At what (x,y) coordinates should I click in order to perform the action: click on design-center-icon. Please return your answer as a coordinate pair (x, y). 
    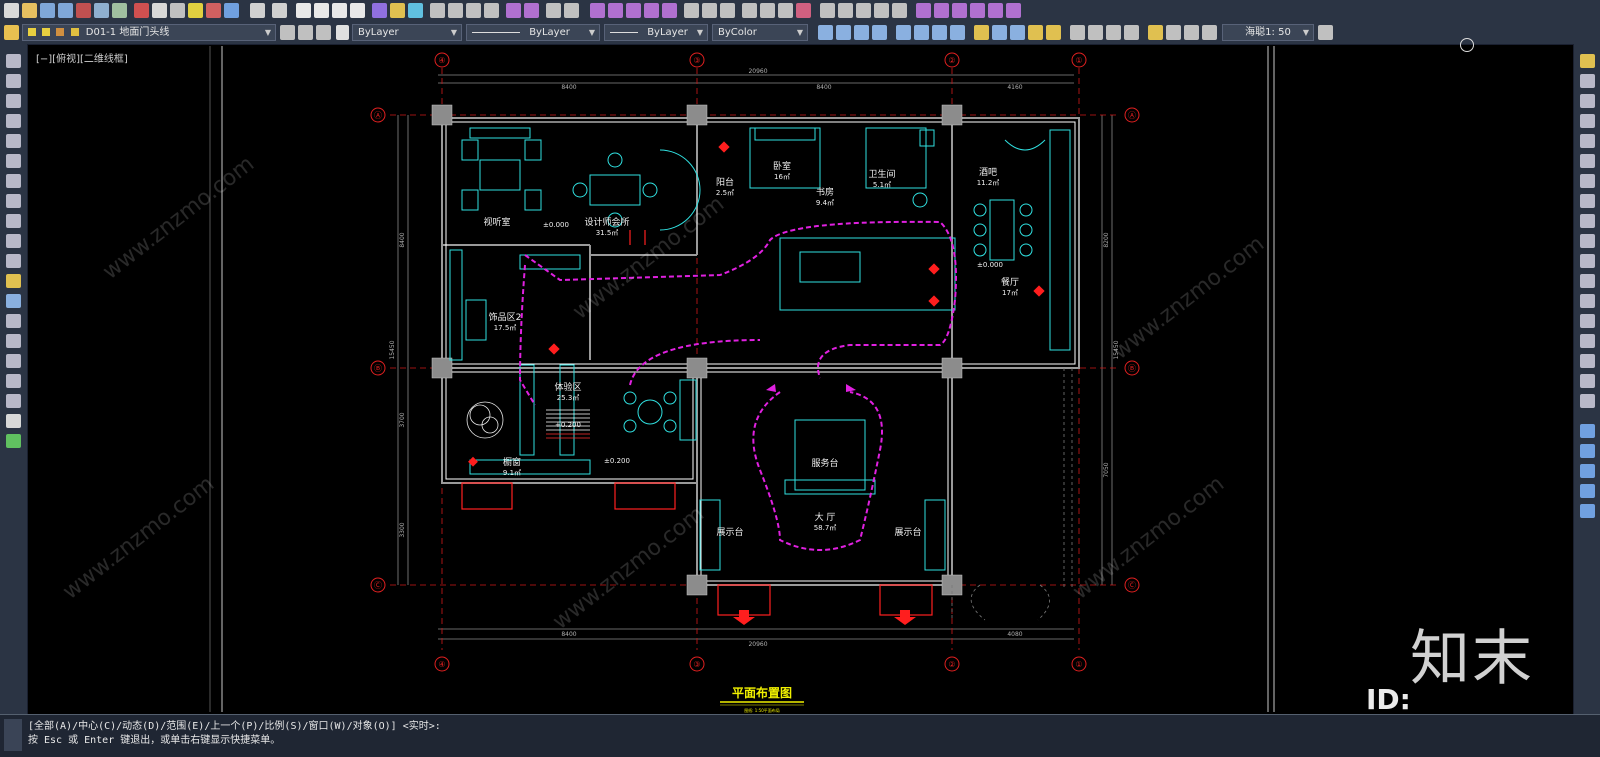
    Looking at the image, I should click on (397, 10).